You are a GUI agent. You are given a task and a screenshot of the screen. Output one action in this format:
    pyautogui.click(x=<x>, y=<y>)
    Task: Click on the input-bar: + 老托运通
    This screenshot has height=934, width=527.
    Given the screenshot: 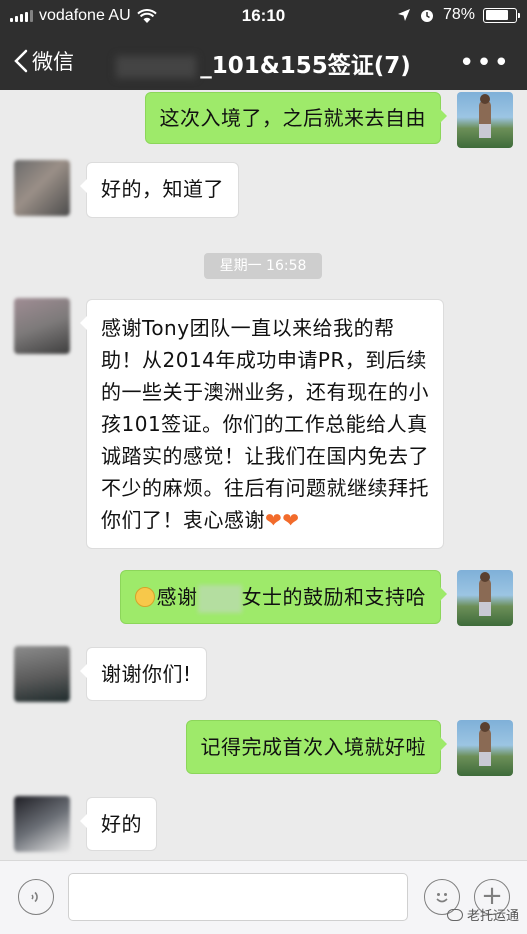 What is the action you would take?
    pyautogui.click(x=263, y=897)
    